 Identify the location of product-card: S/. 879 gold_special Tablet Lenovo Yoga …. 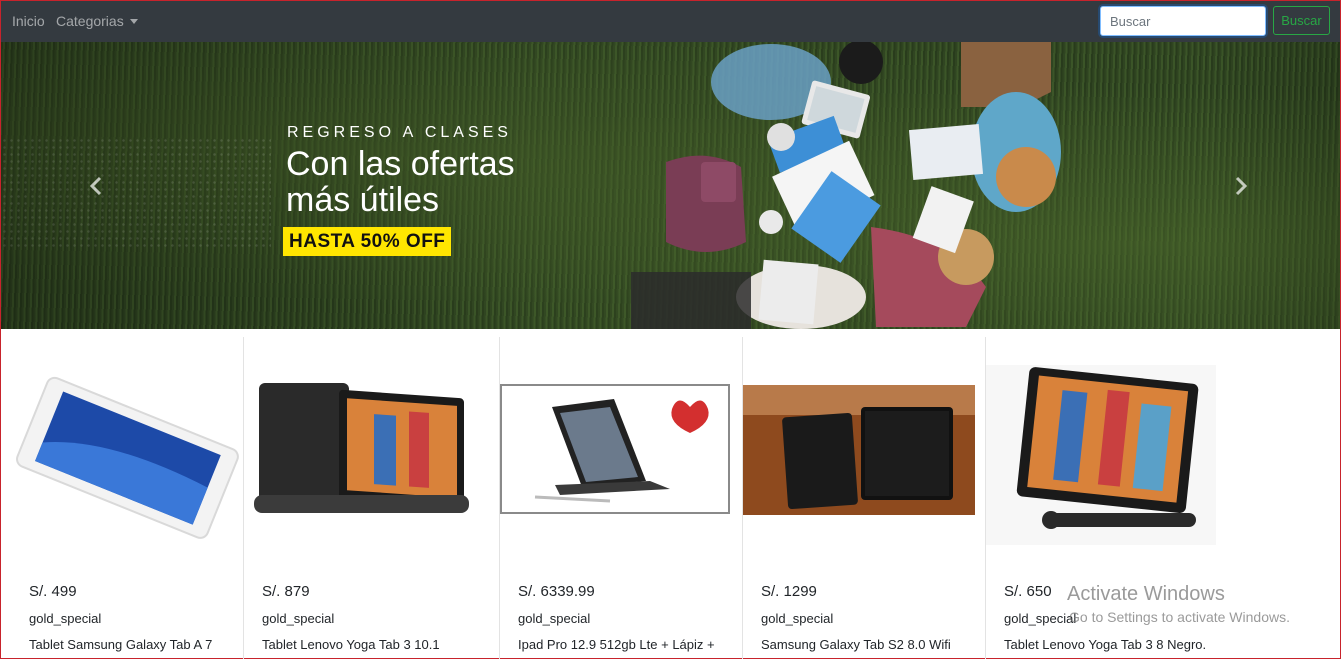
(359, 498).